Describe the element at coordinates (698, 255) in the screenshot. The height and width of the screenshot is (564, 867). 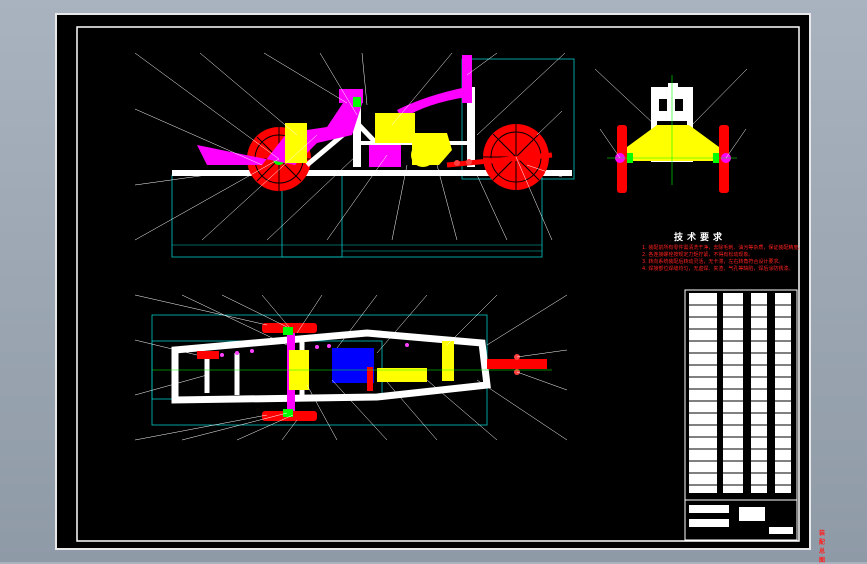
I see `note-2: 2. 各连接螺栓按规定力矩拧紧，不得有松动现象。` at that location.